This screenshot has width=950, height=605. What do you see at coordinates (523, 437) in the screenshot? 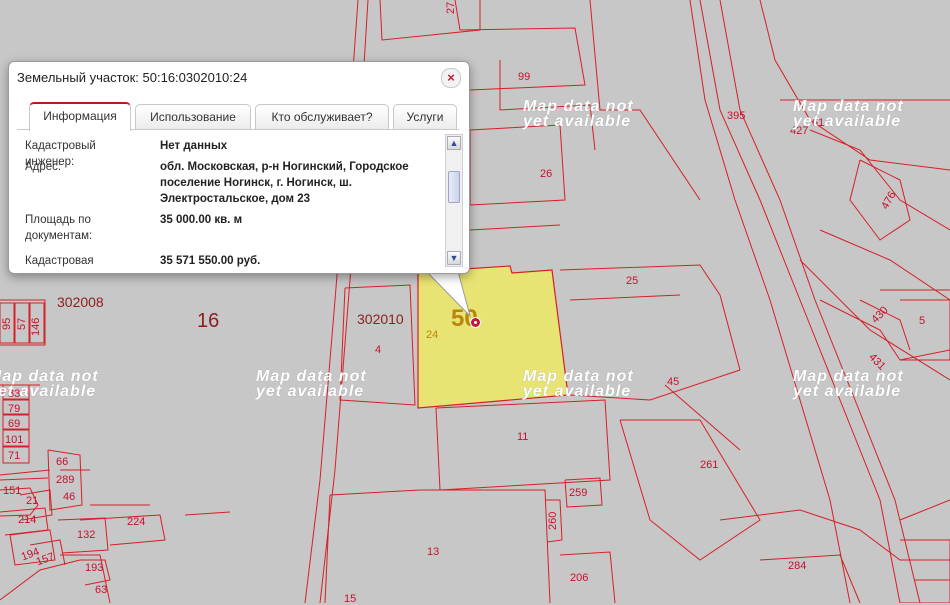
I see `parcel-label-11: 11` at bounding box center [523, 437].